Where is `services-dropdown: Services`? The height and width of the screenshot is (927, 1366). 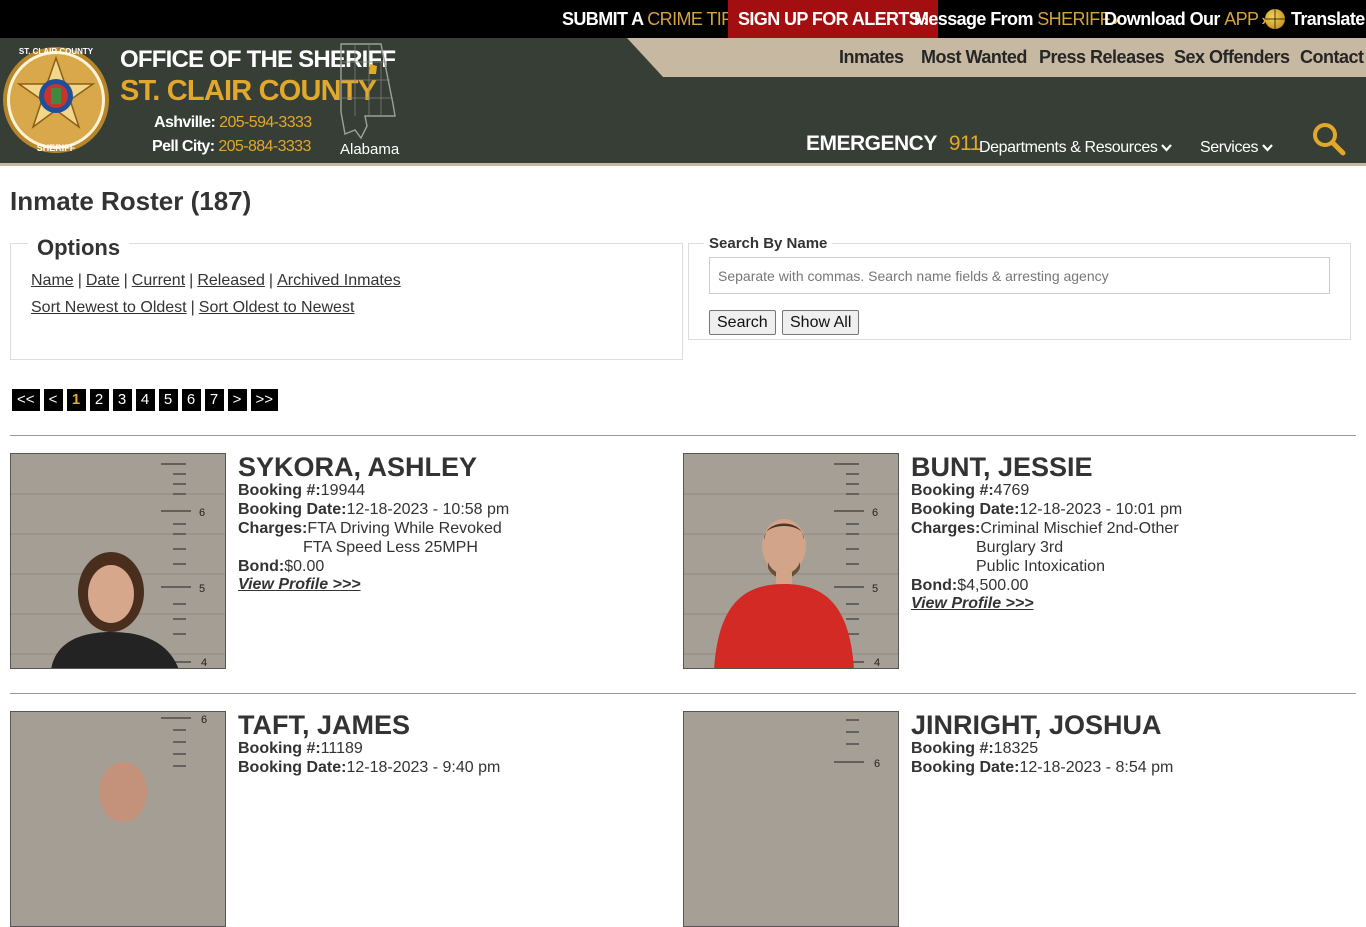
services-dropdown: Services is located at coordinates (1237, 148).